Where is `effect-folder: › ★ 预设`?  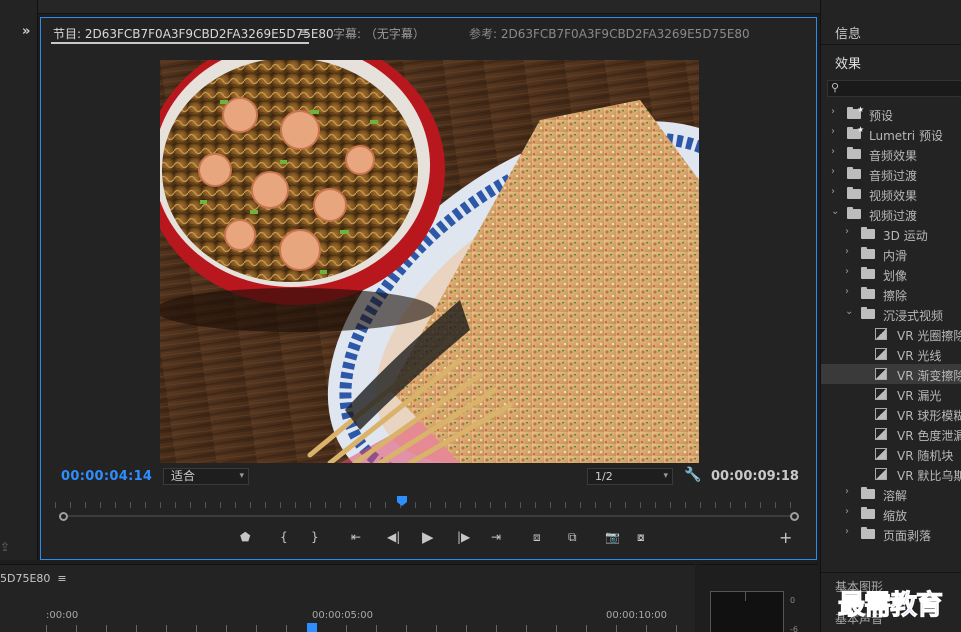 effect-folder: › ★ 预设 is located at coordinates (891, 114).